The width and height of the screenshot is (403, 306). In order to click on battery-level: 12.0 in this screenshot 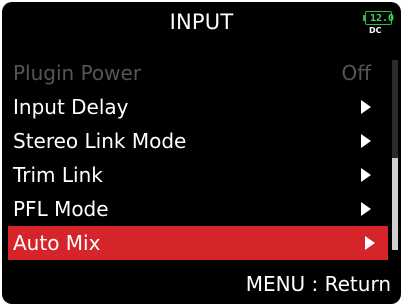, I will do `click(382, 18)`.